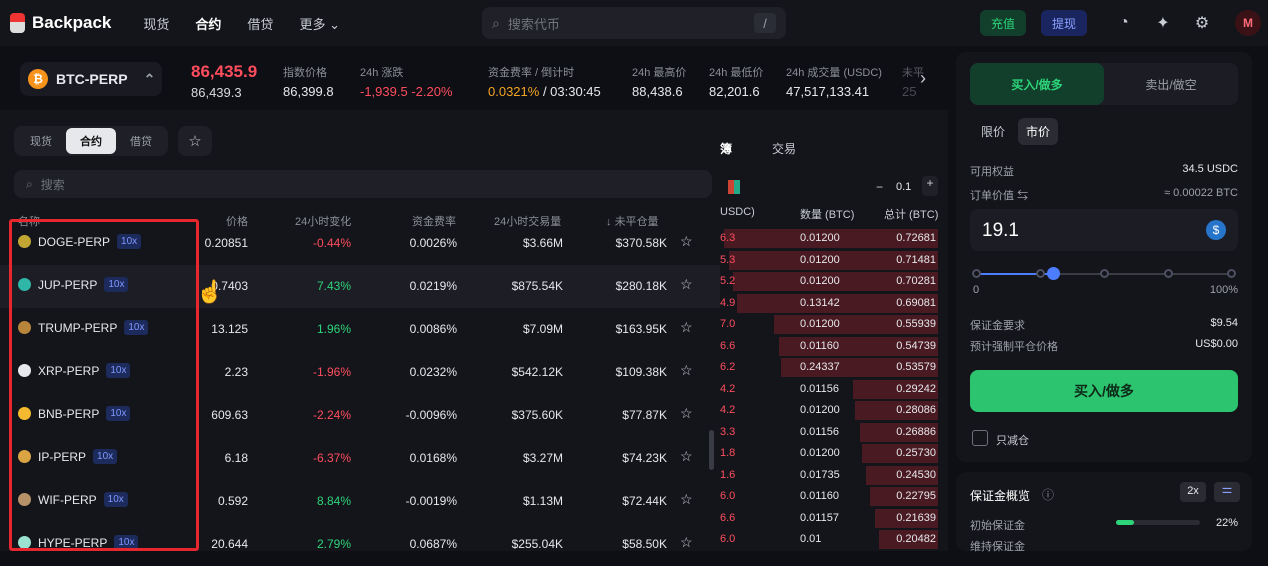 The width and height of the screenshot is (1268, 566). Describe the element at coordinates (433, 544) in the screenshot. I see `market-funding: 0.0687%` at that location.